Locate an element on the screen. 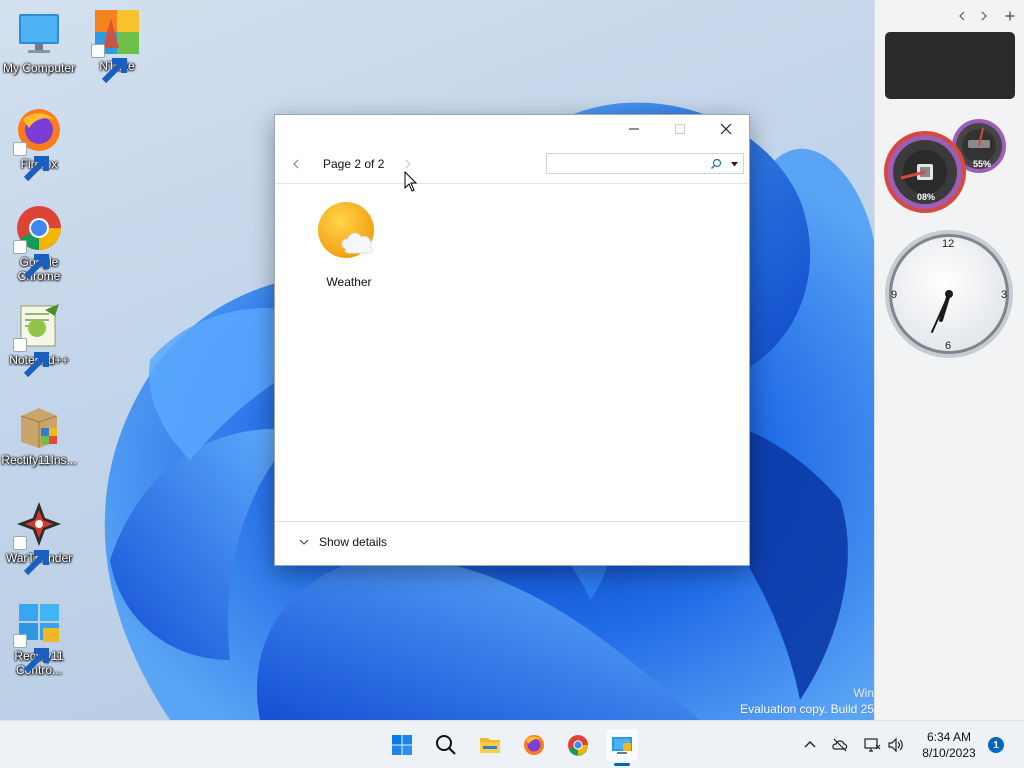 The image size is (1024, 768). chevron-up-icon is located at coordinates (810, 744).